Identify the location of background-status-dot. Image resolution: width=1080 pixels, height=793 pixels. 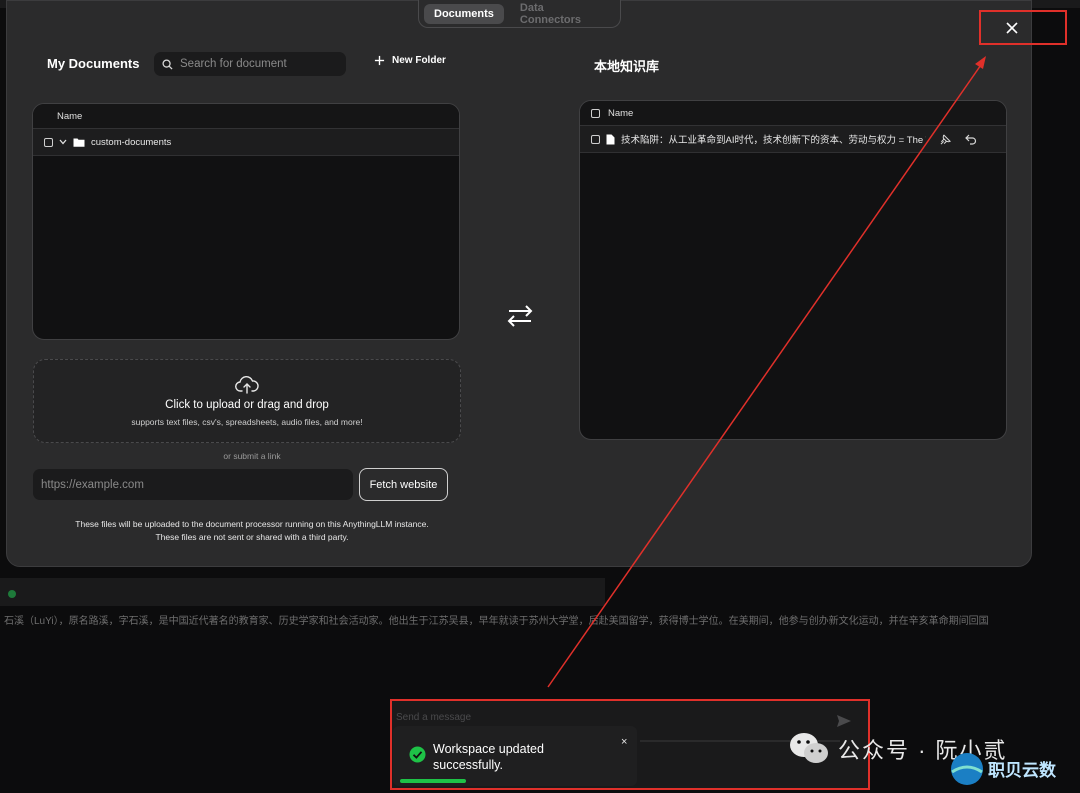
(12, 594).